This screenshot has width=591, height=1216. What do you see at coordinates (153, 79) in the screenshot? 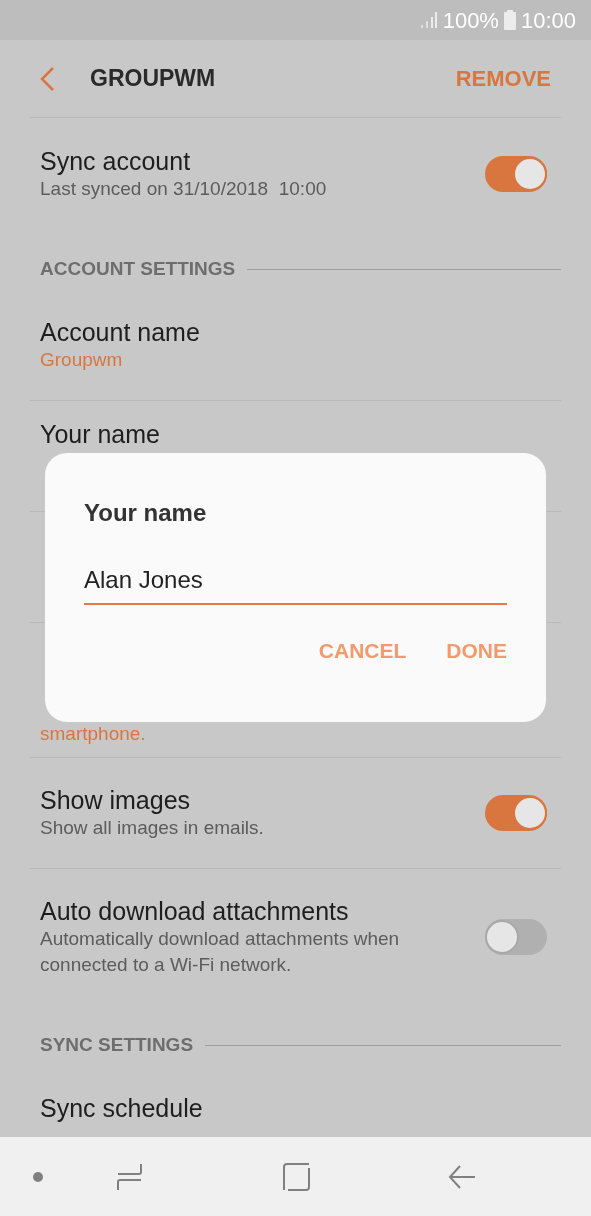
I see `screen-title: GROUPWM` at bounding box center [153, 79].